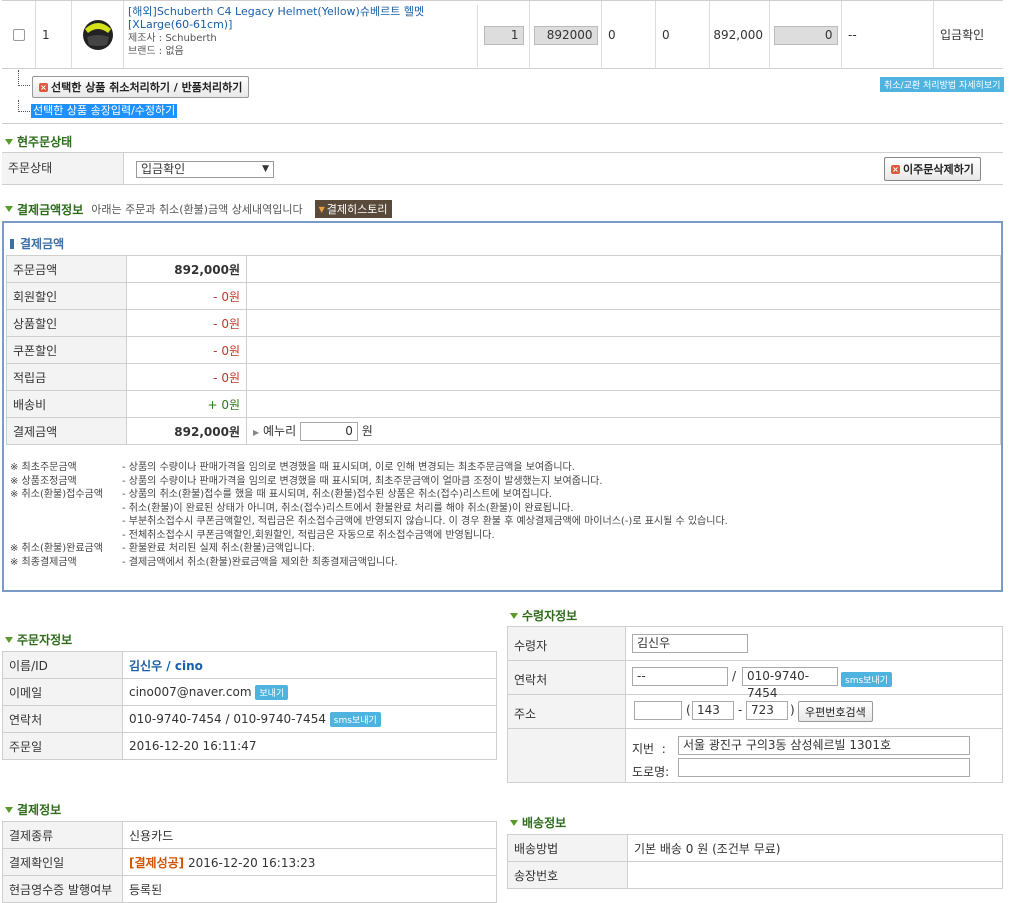 This screenshot has width=1012, height=903. I want to click on invoice-edit-link: 선택한 상품 송장입력/수정하기, so click(104, 111).